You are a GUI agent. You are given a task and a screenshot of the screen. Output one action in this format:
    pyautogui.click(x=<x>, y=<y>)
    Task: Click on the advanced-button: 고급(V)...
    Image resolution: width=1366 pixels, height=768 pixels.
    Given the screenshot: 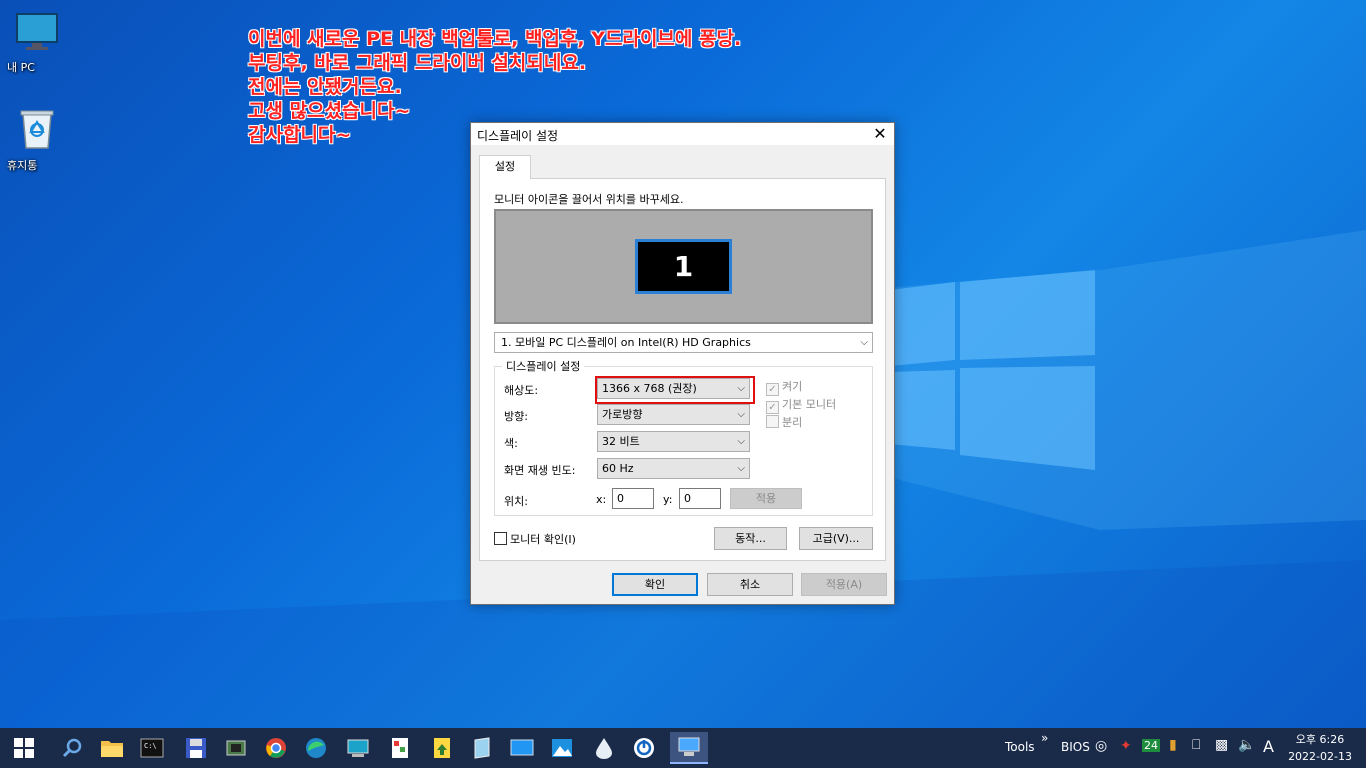 What is the action you would take?
    pyautogui.click(x=836, y=538)
    